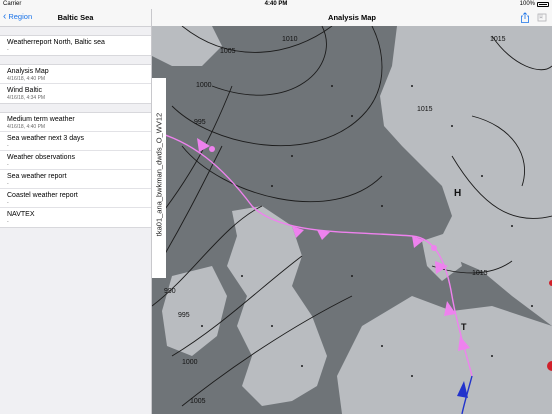 The height and width of the screenshot is (414, 552). What do you see at coordinates (290, 39) in the screenshot?
I see `isobar-label: 1010` at bounding box center [290, 39].